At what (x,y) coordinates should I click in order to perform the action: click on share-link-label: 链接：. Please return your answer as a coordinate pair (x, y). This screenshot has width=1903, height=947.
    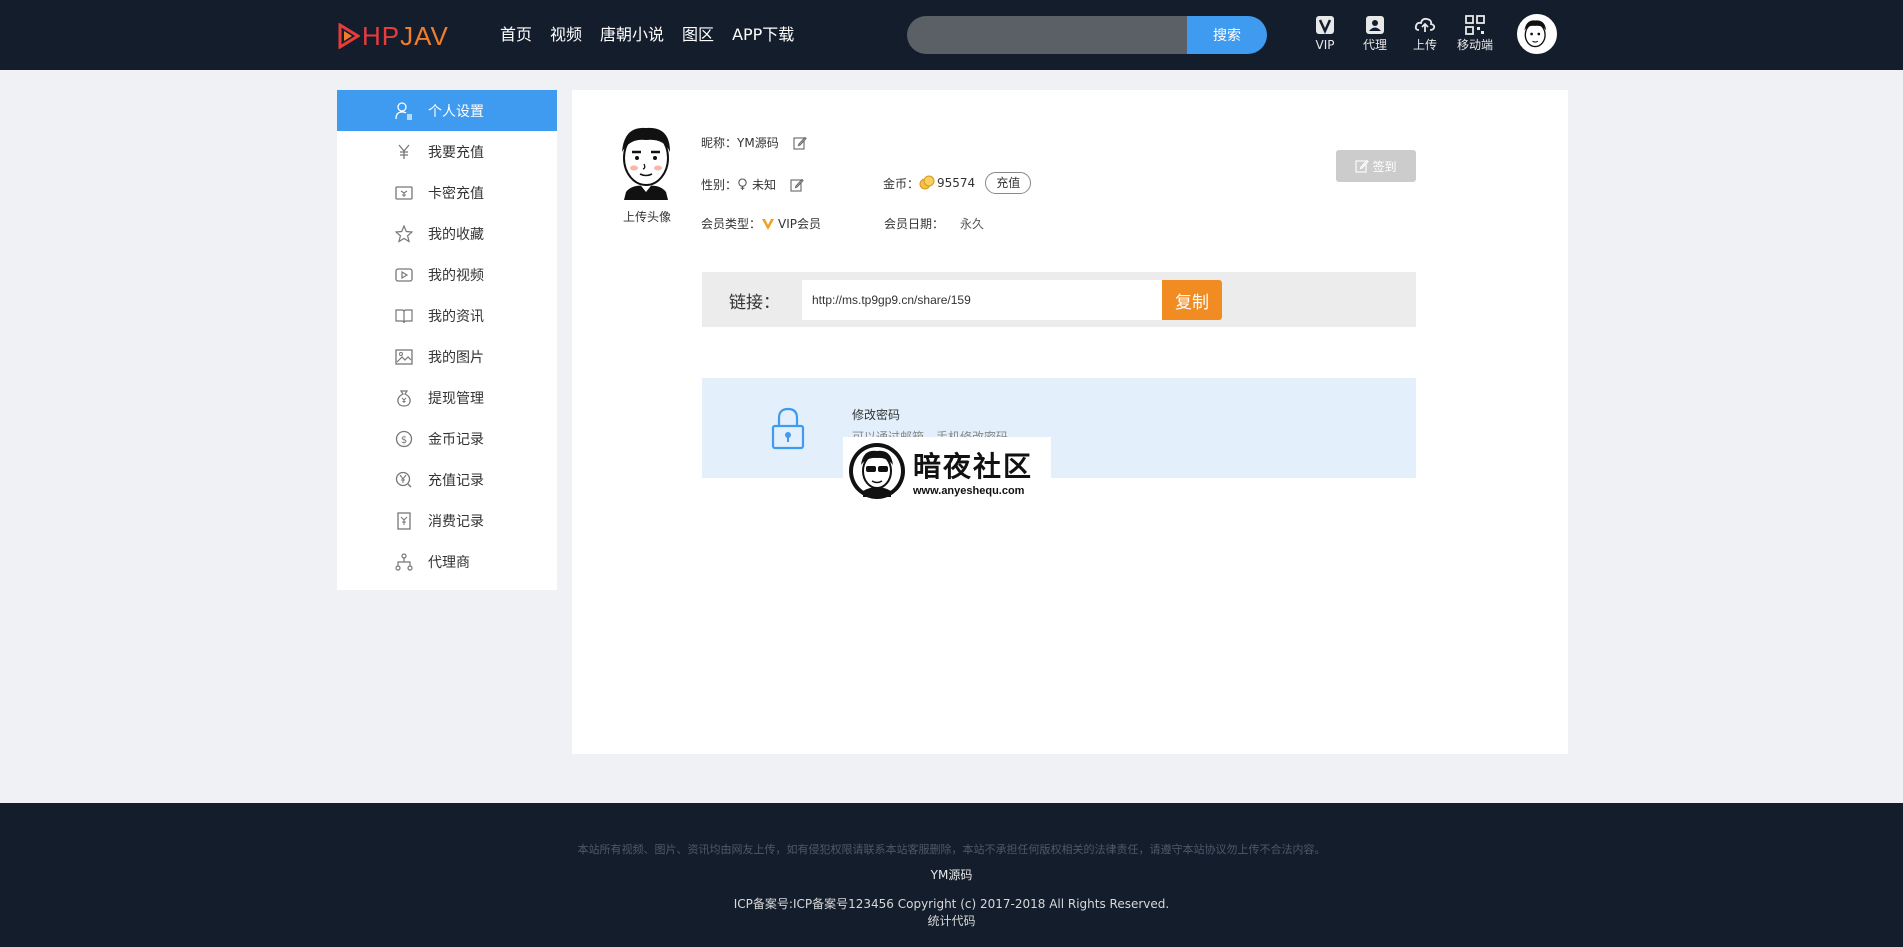
    Looking at the image, I should click on (754, 303).